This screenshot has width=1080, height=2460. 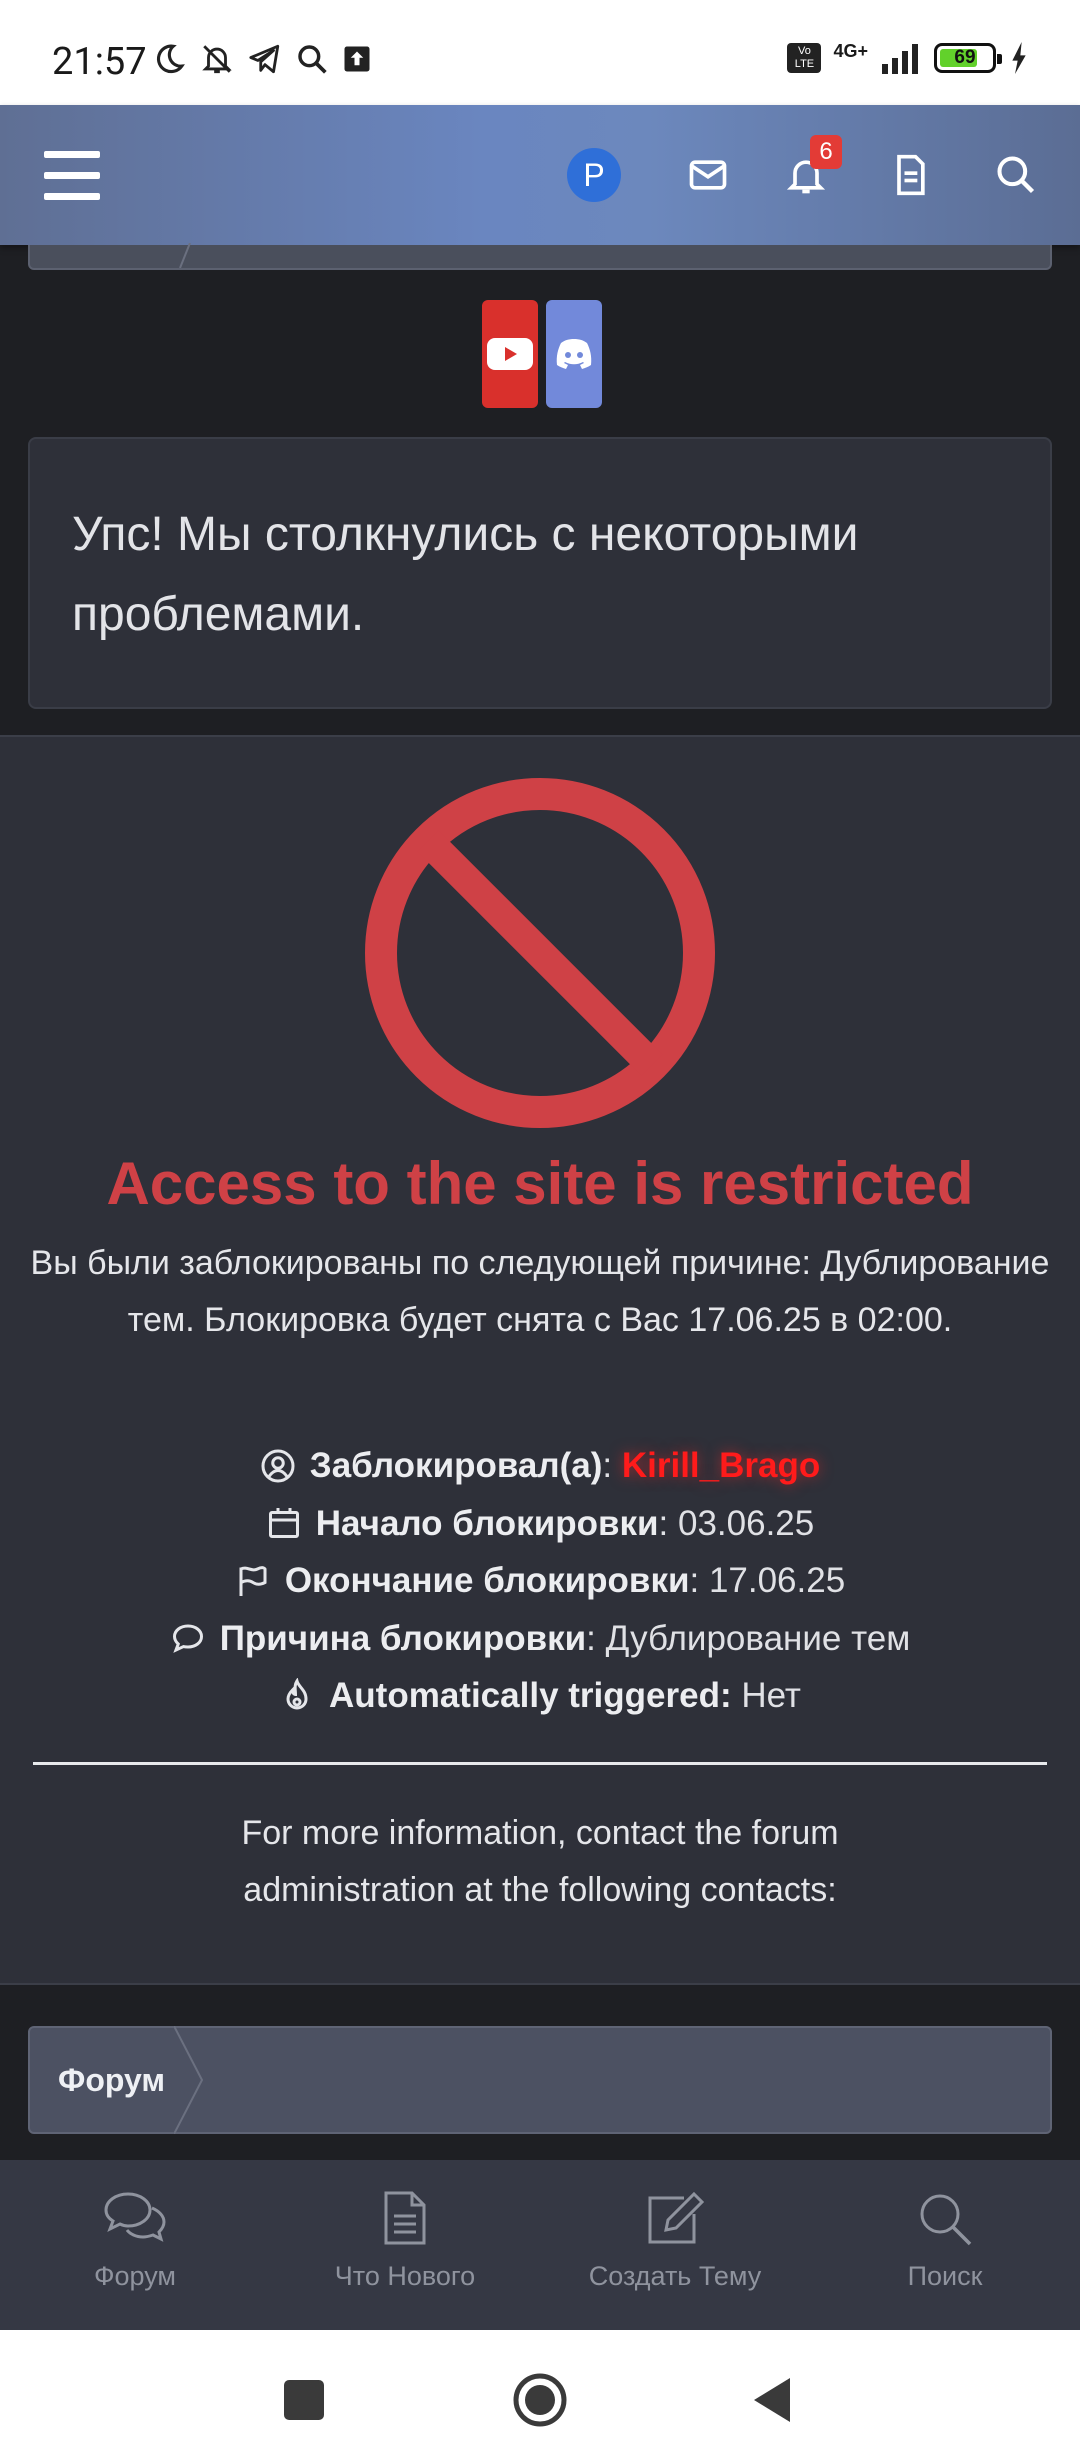 What do you see at coordinates (278, 1466) in the screenshot?
I see `user-circle-icon` at bounding box center [278, 1466].